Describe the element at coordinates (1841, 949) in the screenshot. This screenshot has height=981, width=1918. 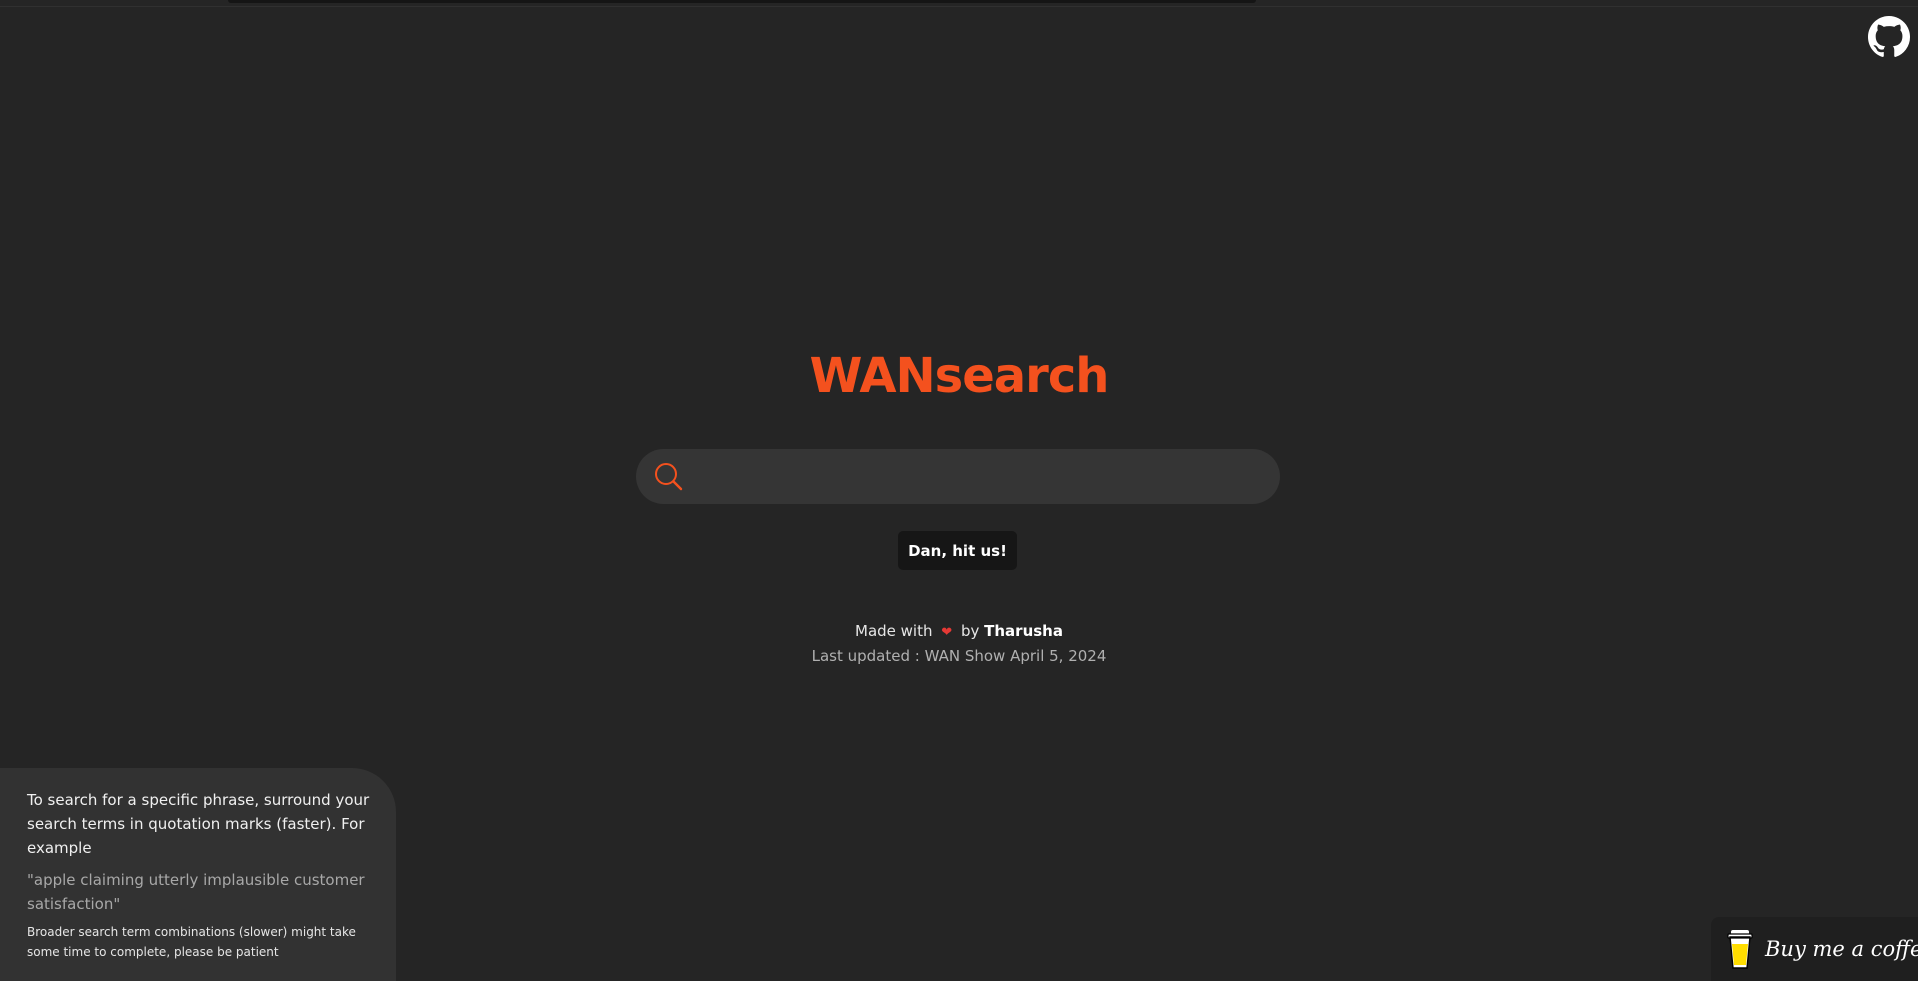
I see `buy-me-a-coffee-label: Buy me a coffee` at that location.